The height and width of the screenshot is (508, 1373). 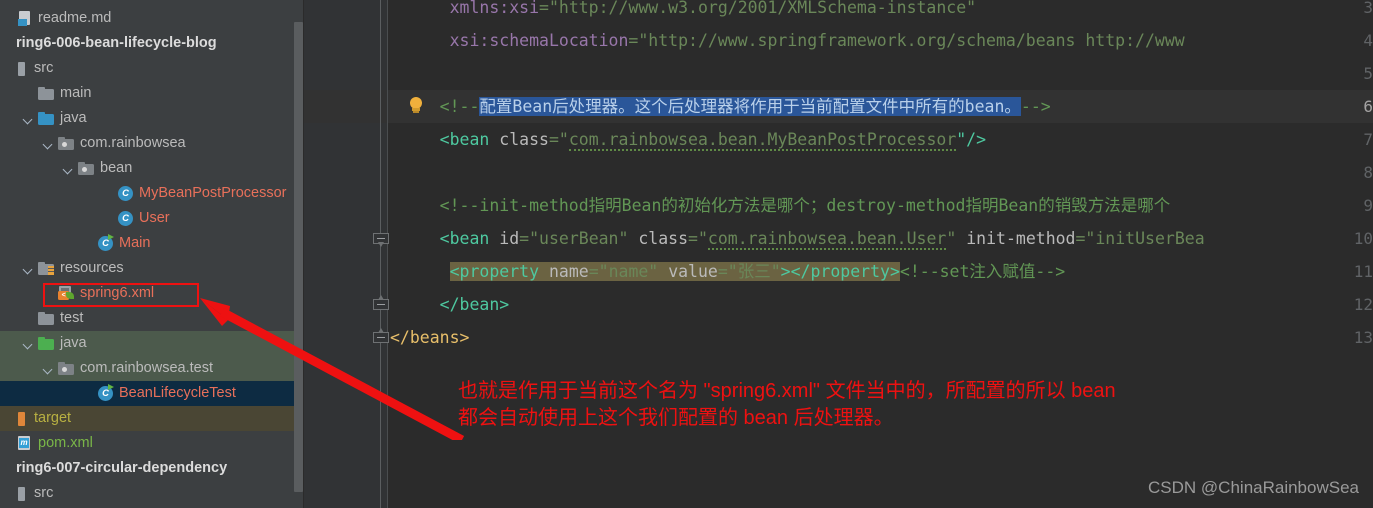 I want to click on code-line-12: </bean>, so click(x=450, y=304).